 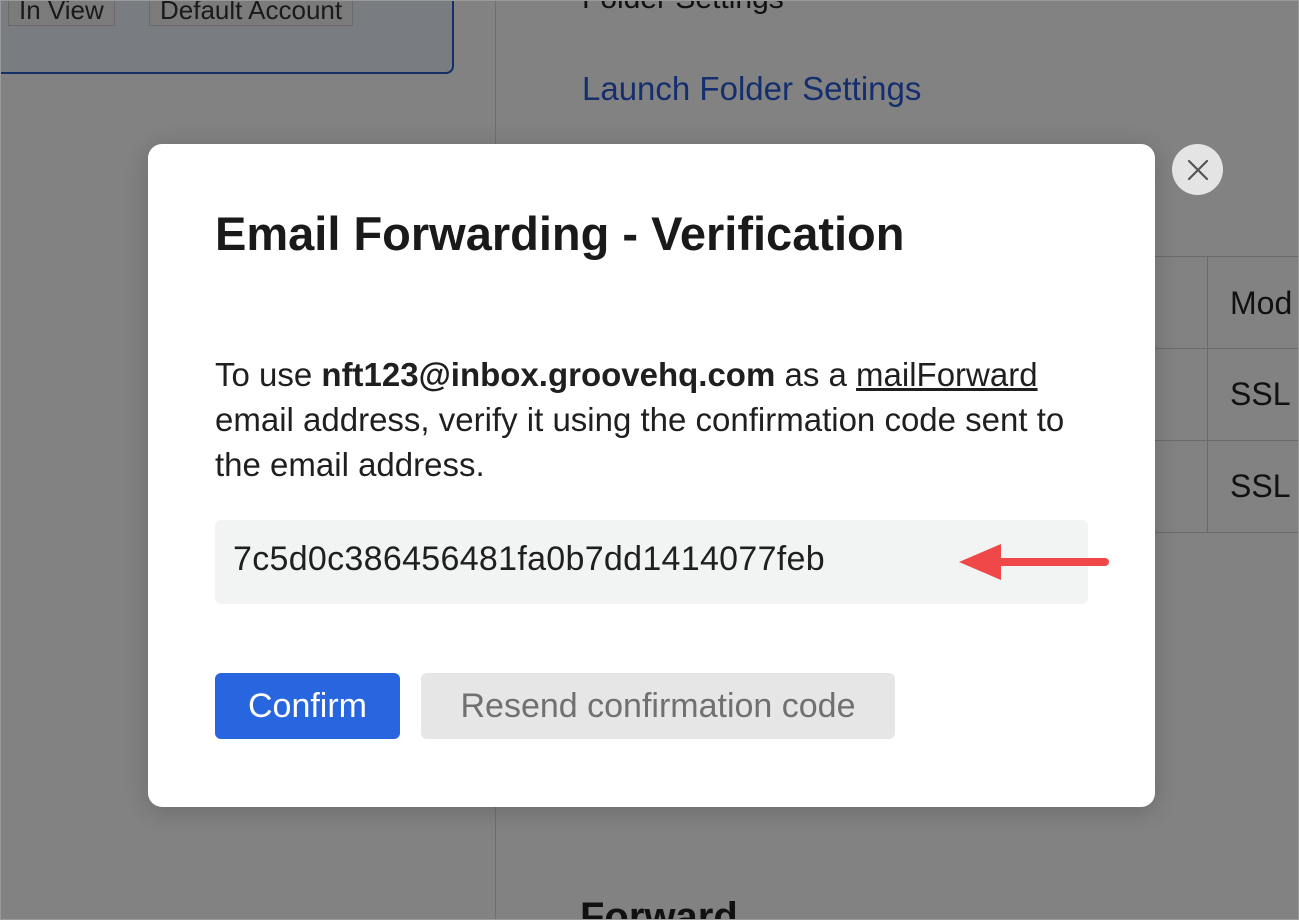 I want to click on dialog-title: Email Forwarding - Verification, so click(x=560, y=233).